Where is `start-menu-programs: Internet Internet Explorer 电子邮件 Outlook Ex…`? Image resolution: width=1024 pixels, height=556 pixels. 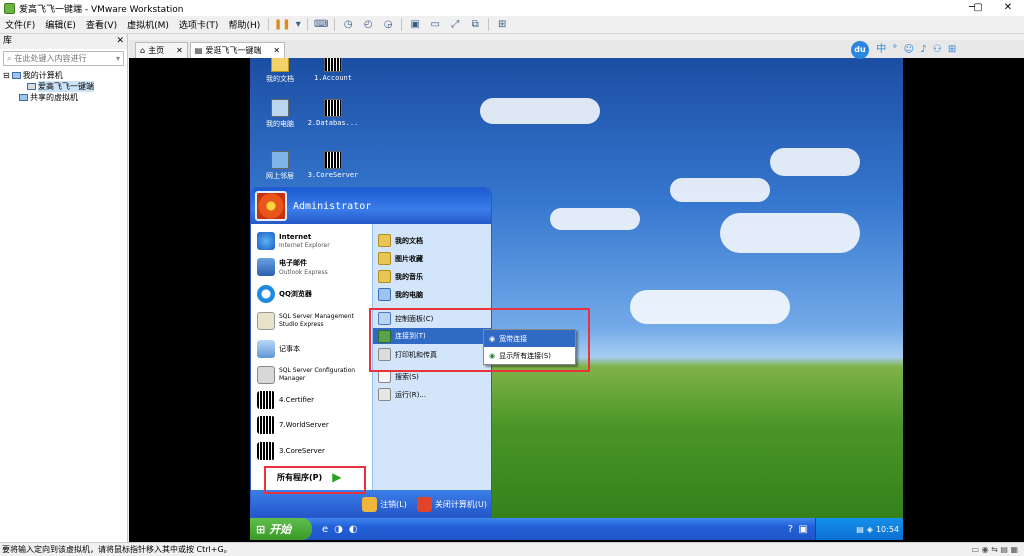
start-menu-programs: Internet Internet Explorer 电子邮件 Outlook Ex… is located at coordinates (311, 357).